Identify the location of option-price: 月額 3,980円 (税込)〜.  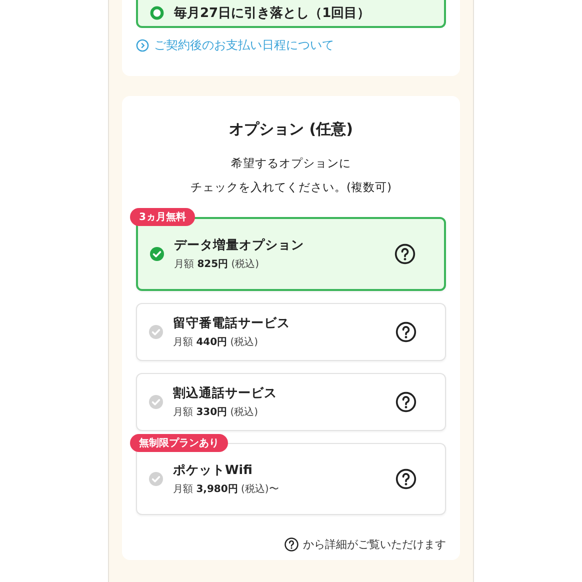
(226, 489).